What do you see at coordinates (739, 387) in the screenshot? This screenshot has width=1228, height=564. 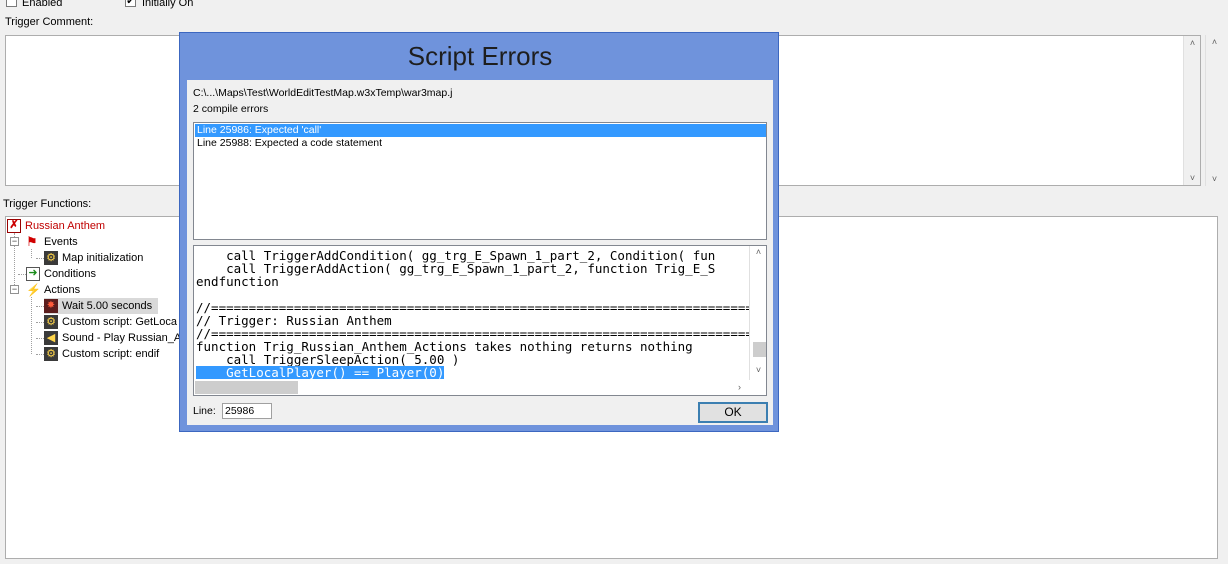 I see `code-scroll-right-icon: ›` at bounding box center [739, 387].